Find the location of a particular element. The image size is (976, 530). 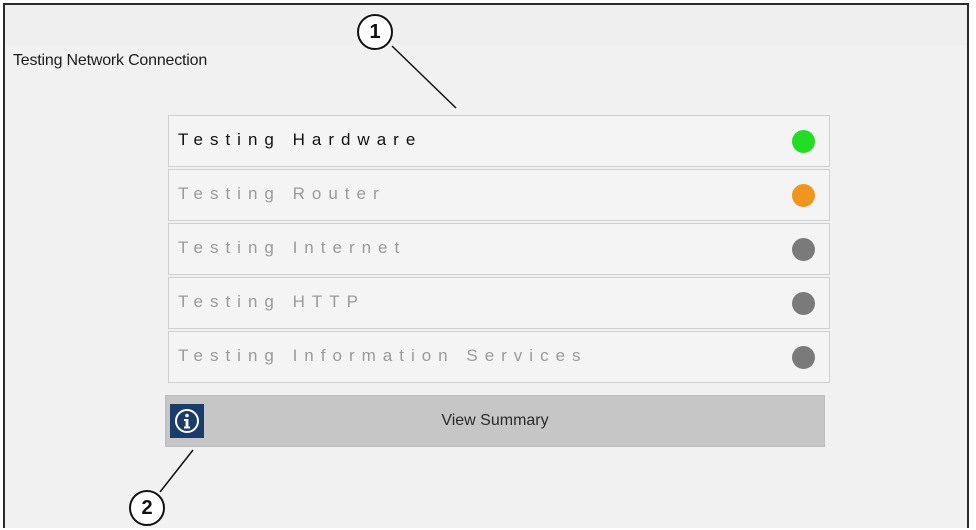

test-row-internet: Testing Internet is located at coordinates (499, 249).